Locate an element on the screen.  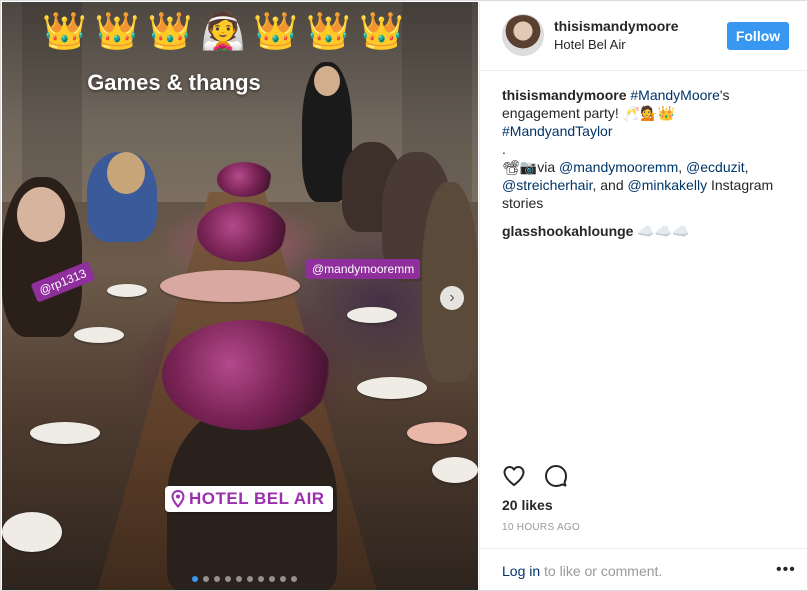
mention-link: @mandymooremm is located at coordinates (618, 167).